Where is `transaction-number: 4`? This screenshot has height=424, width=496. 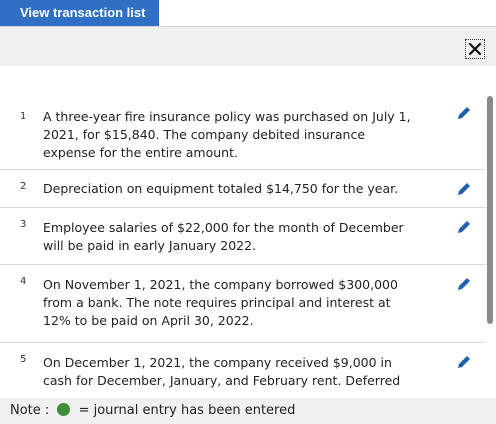
transaction-number: 4 is located at coordinates (23, 281).